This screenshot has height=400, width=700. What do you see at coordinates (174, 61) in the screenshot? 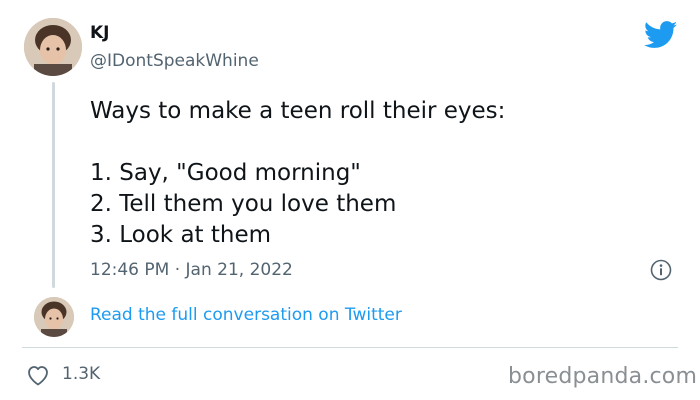
I see `user-handle: @IDontSpeakWhine` at bounding box center [174, 61].